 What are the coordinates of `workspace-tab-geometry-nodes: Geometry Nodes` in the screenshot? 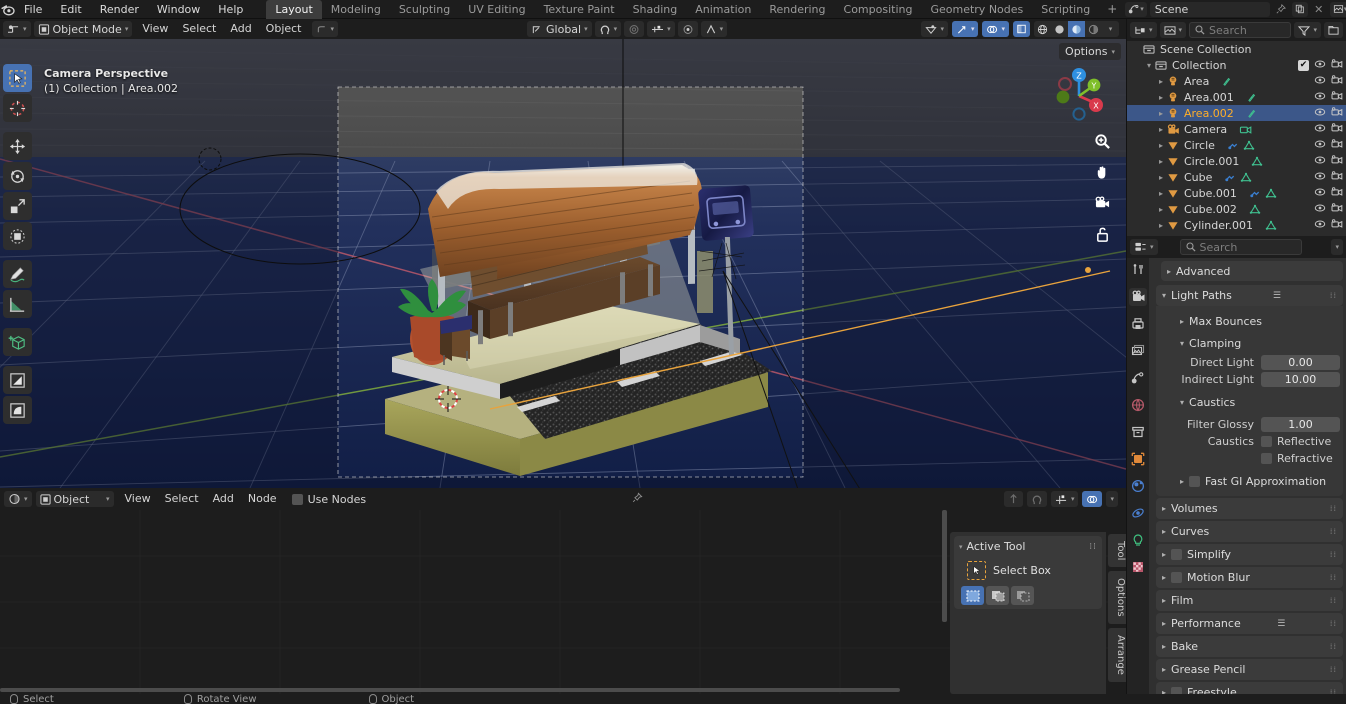 It's located at (976, 9).